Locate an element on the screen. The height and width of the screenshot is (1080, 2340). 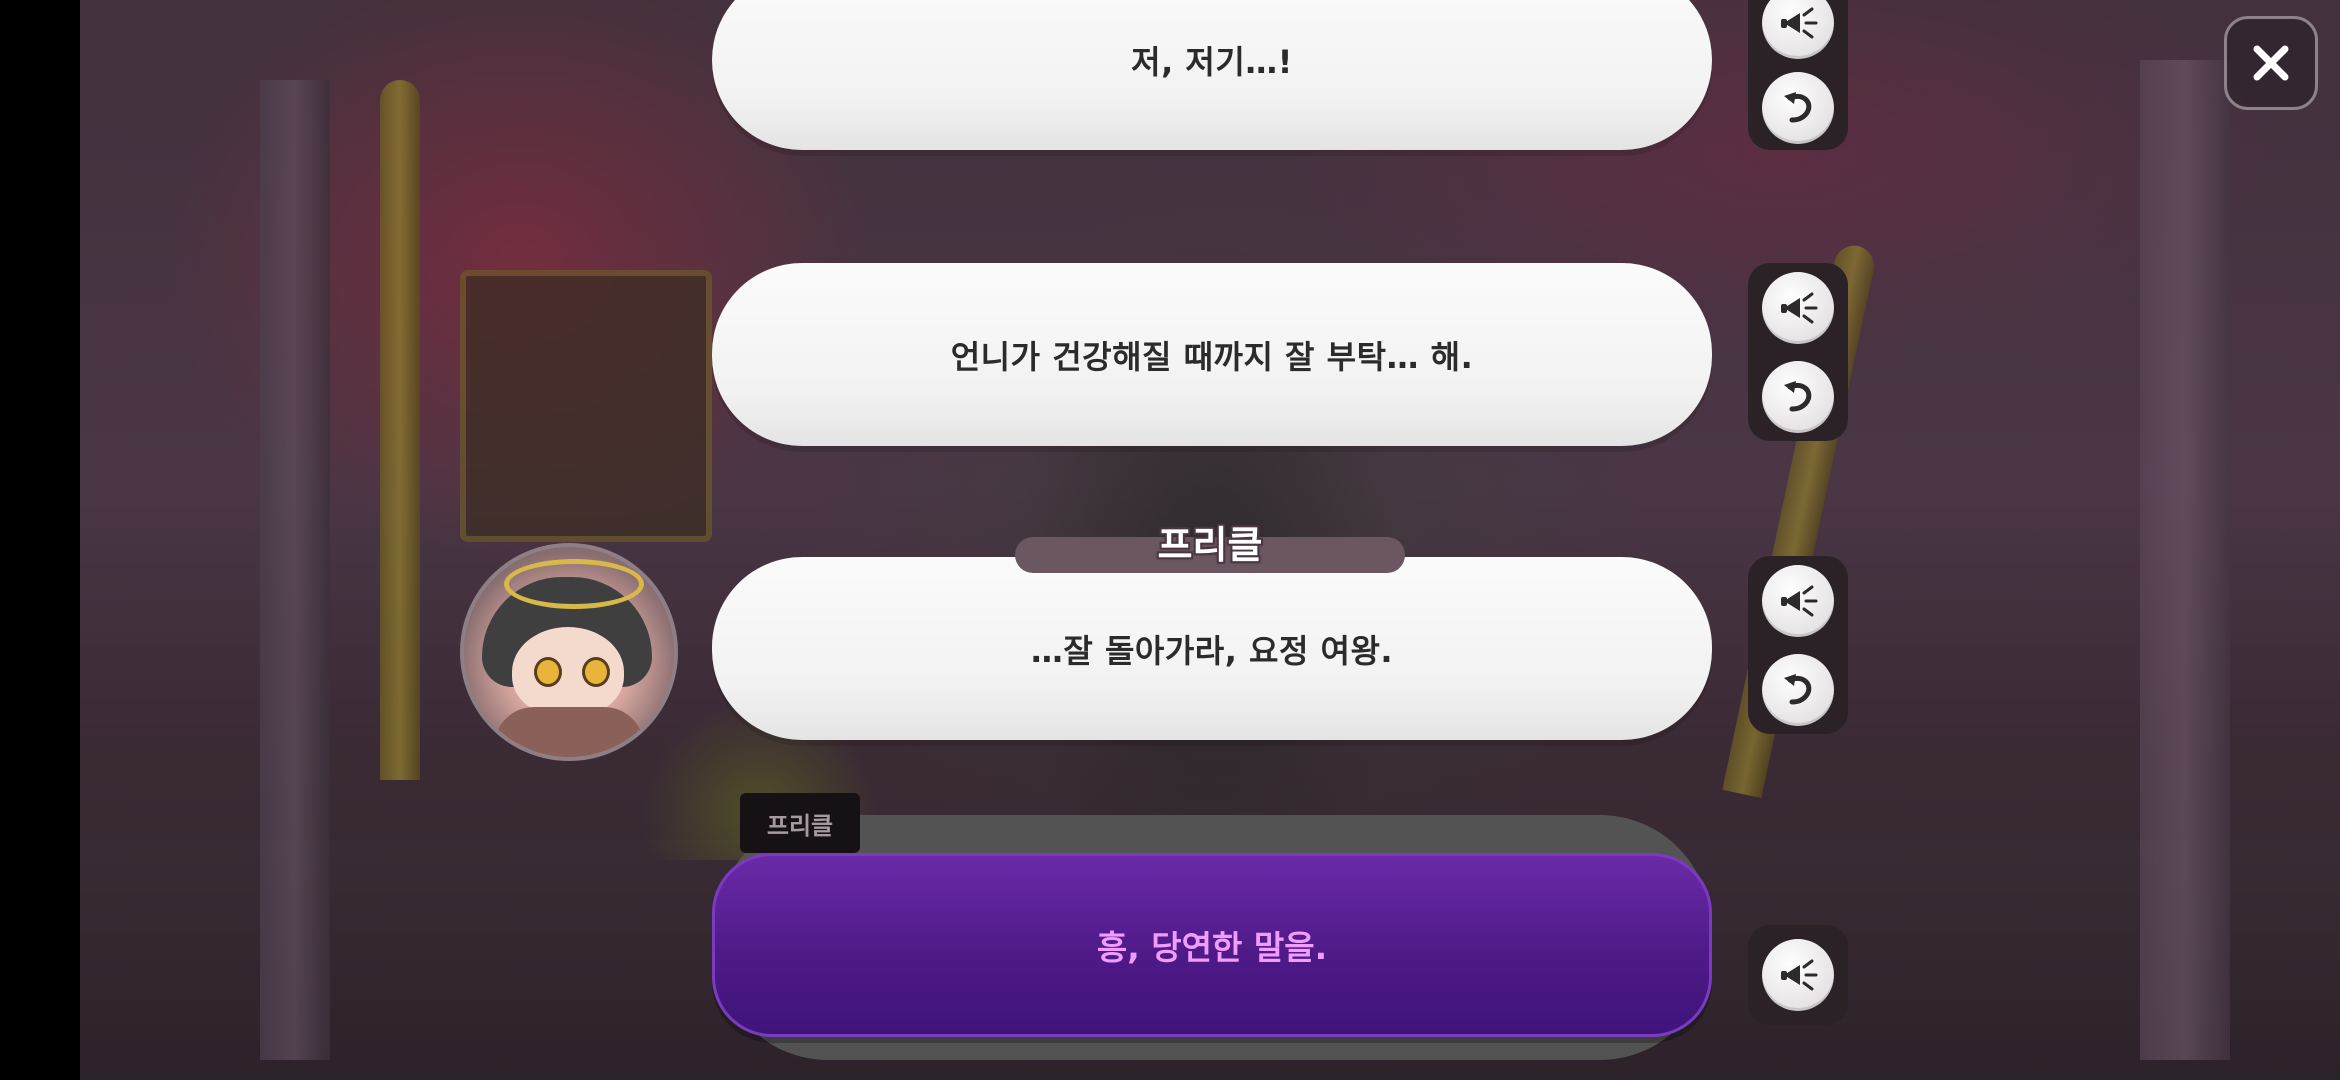
throne is located at coordinates (586, 406).